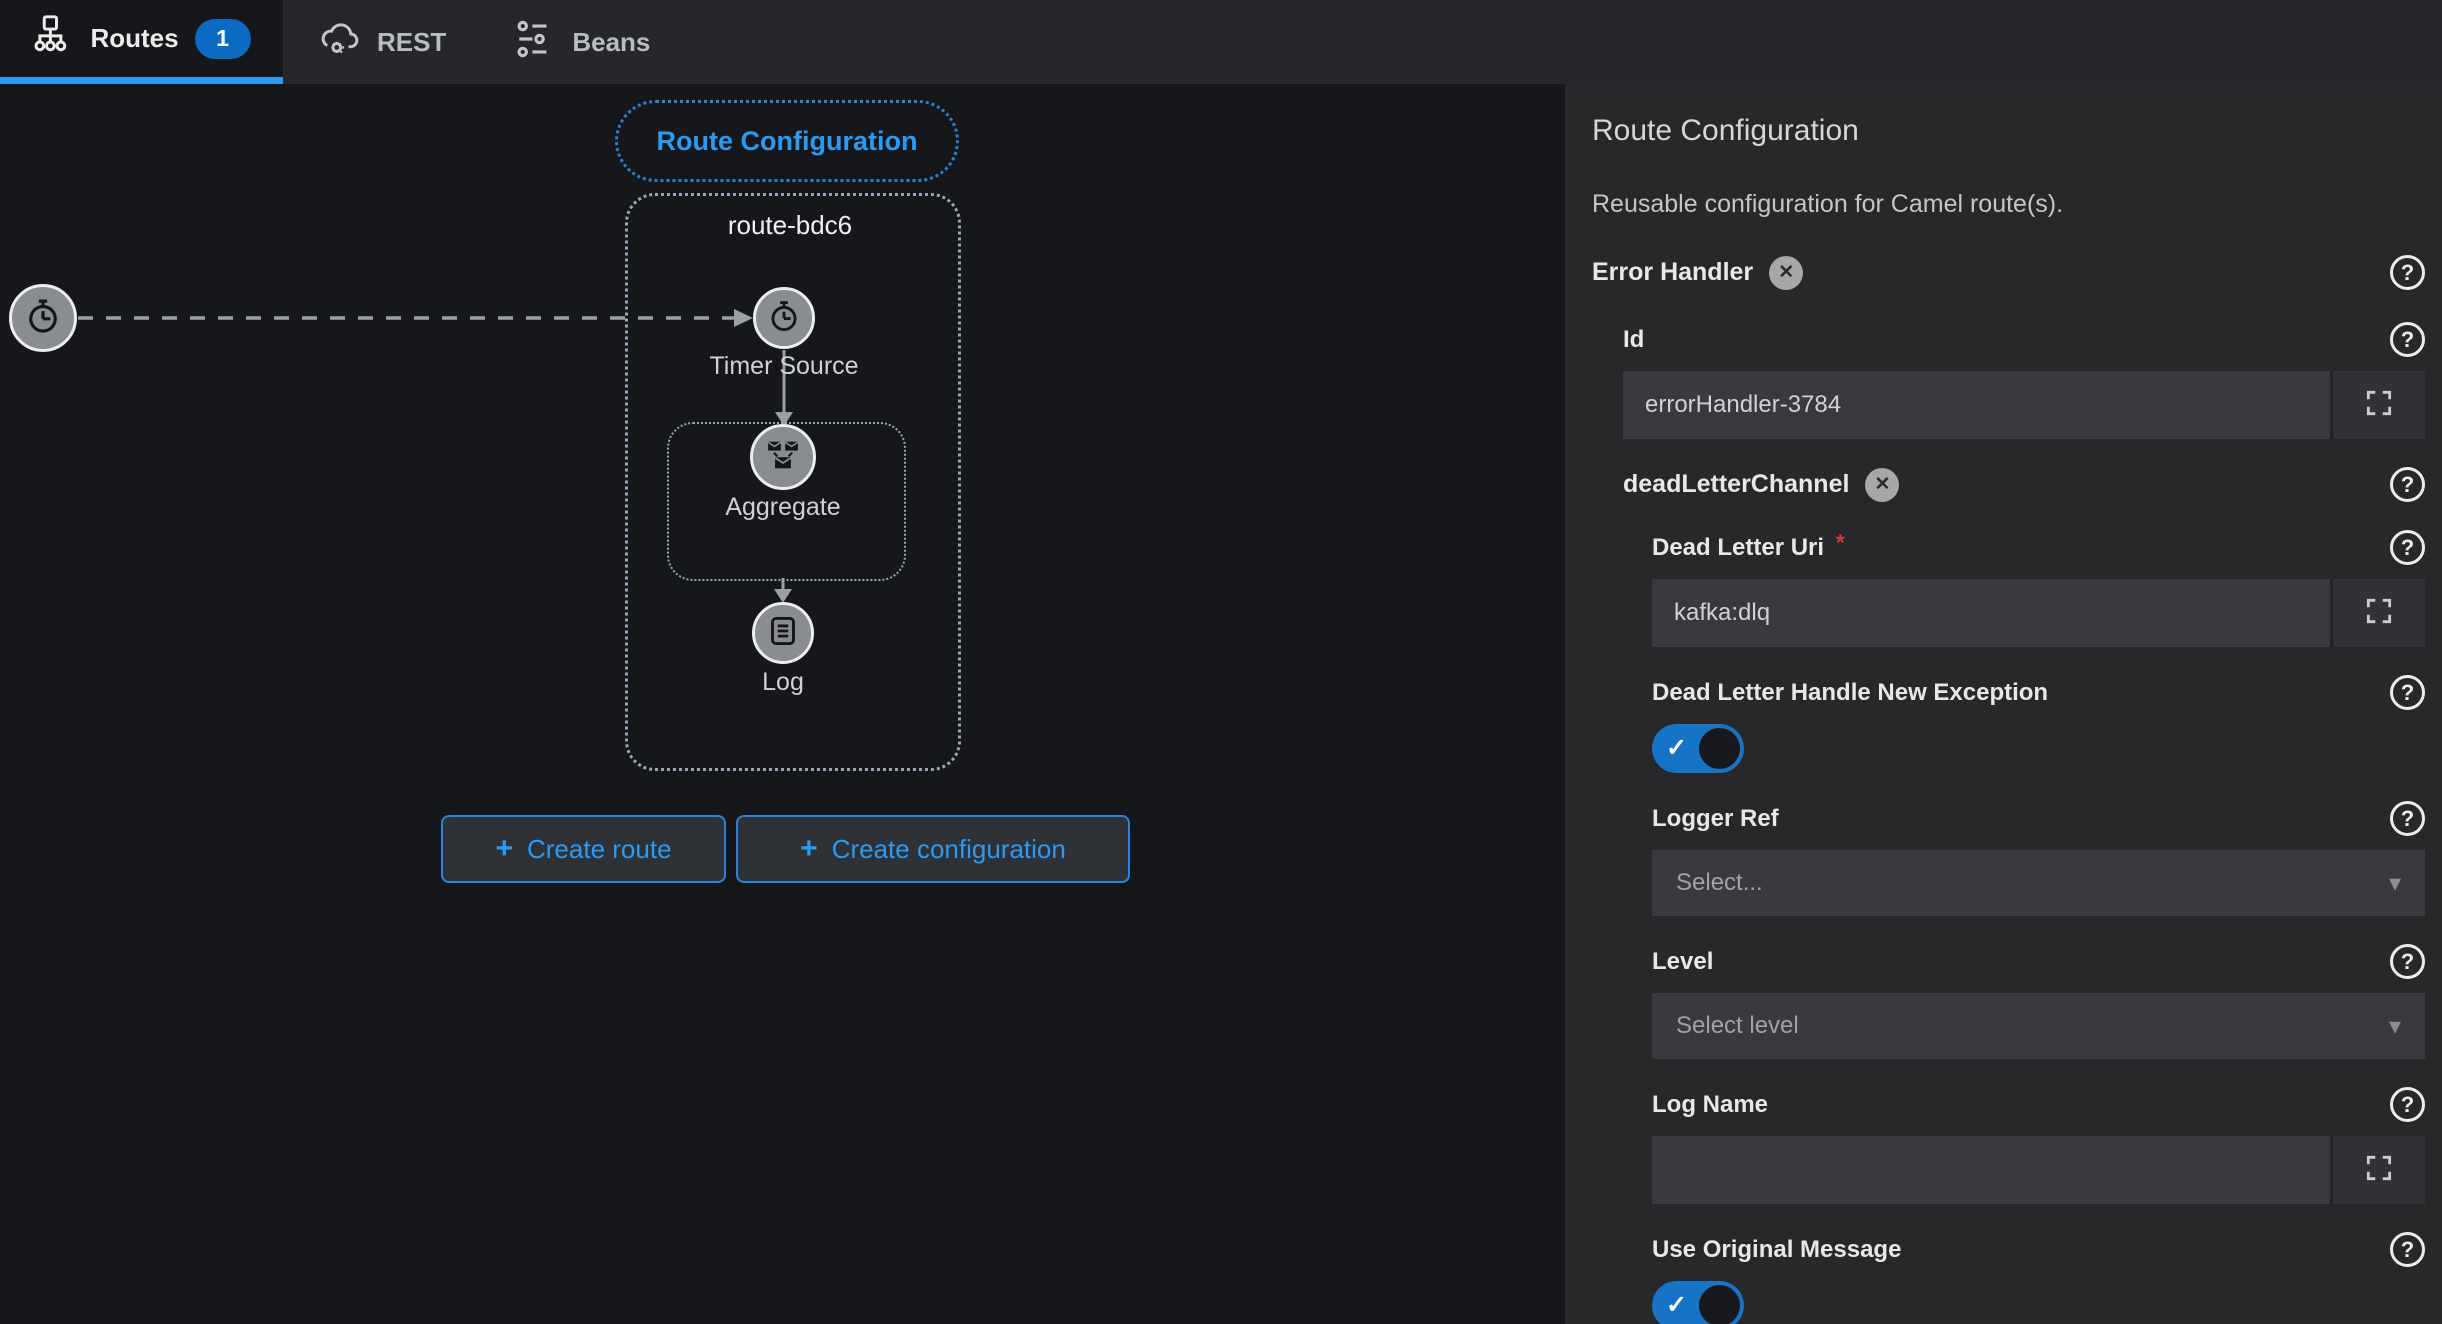 The height and width of the screenshot is (1324, 2442). What do you see at coordinates (948, 848) in the screenshot?
I see `create-configuration-button-label: Create configuration` at bounding box center [948, 848].